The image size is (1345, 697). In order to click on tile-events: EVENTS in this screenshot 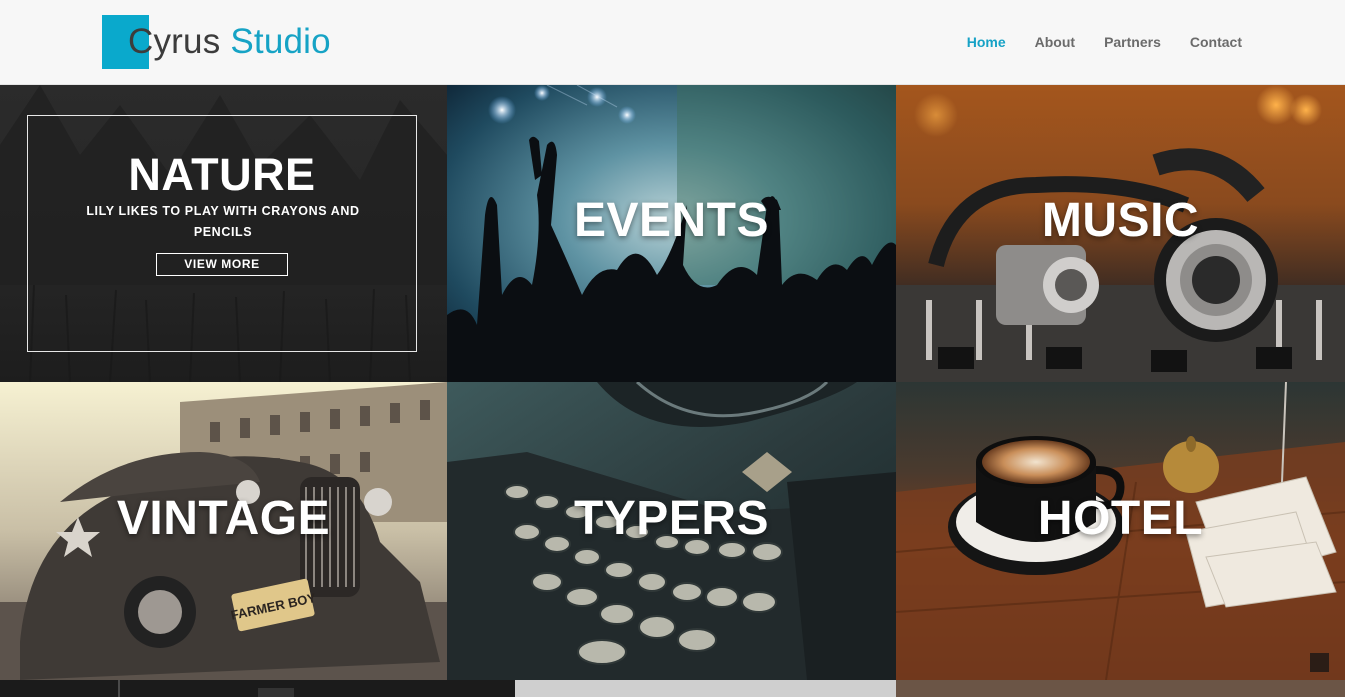, I will do `click(671, 233)`.